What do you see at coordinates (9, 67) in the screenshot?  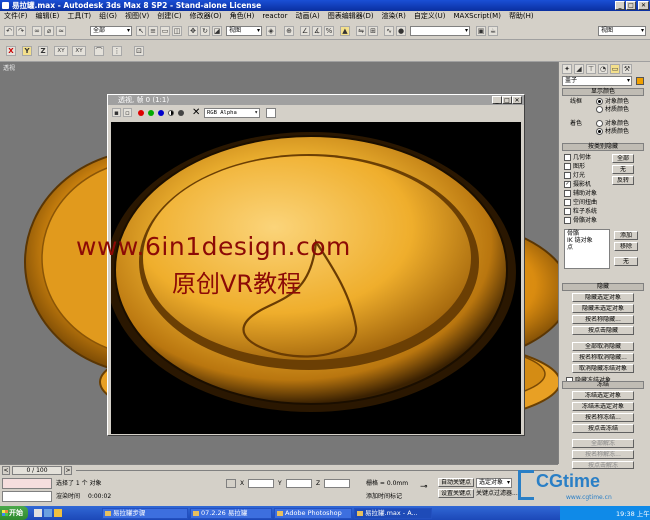 I see `viewport-label: 透视` at bounding box center [9, 67].